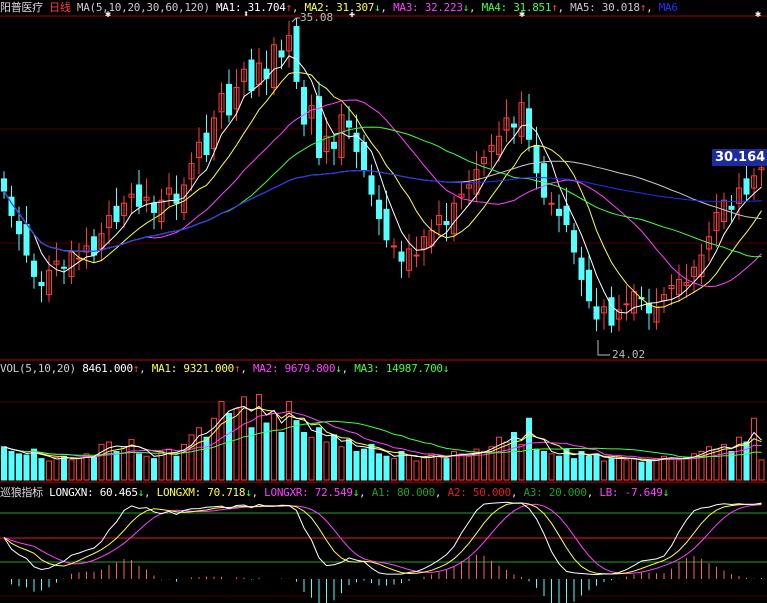 The image size is (767, 603). What do you see at coordinates (409, 7) in the screenshot?
I see `legend-label: MA3:` at bounding box center [409, 7].